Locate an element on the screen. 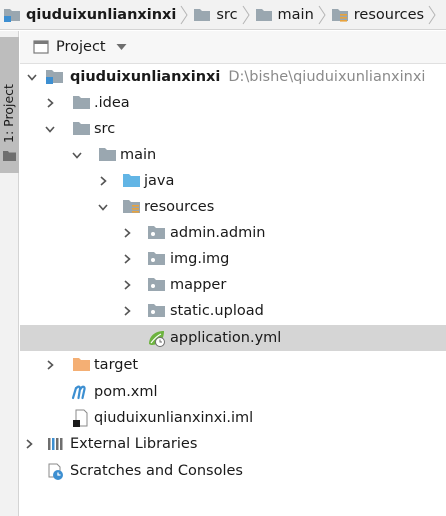  project-path: D:\bishe\qiuduixunlianxinxi is located at coordinates (327, 77).